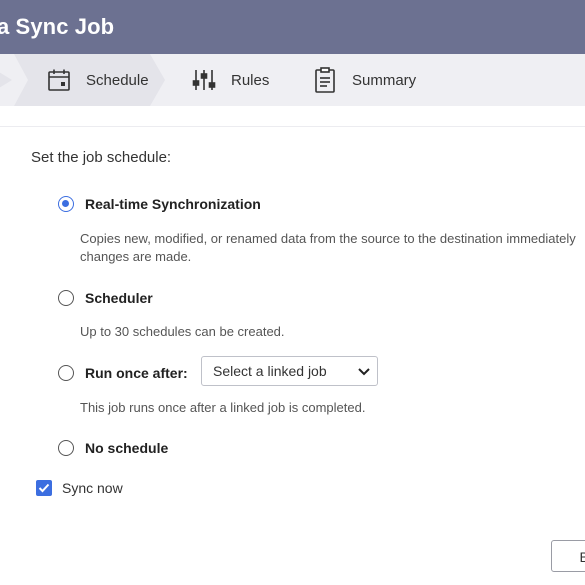 Image resolution: width=585 pixels, height=585 pixels. Describe the element at coordinates (250, 80) in the screenshot. I see `step-label-rules: Rules` at that location.